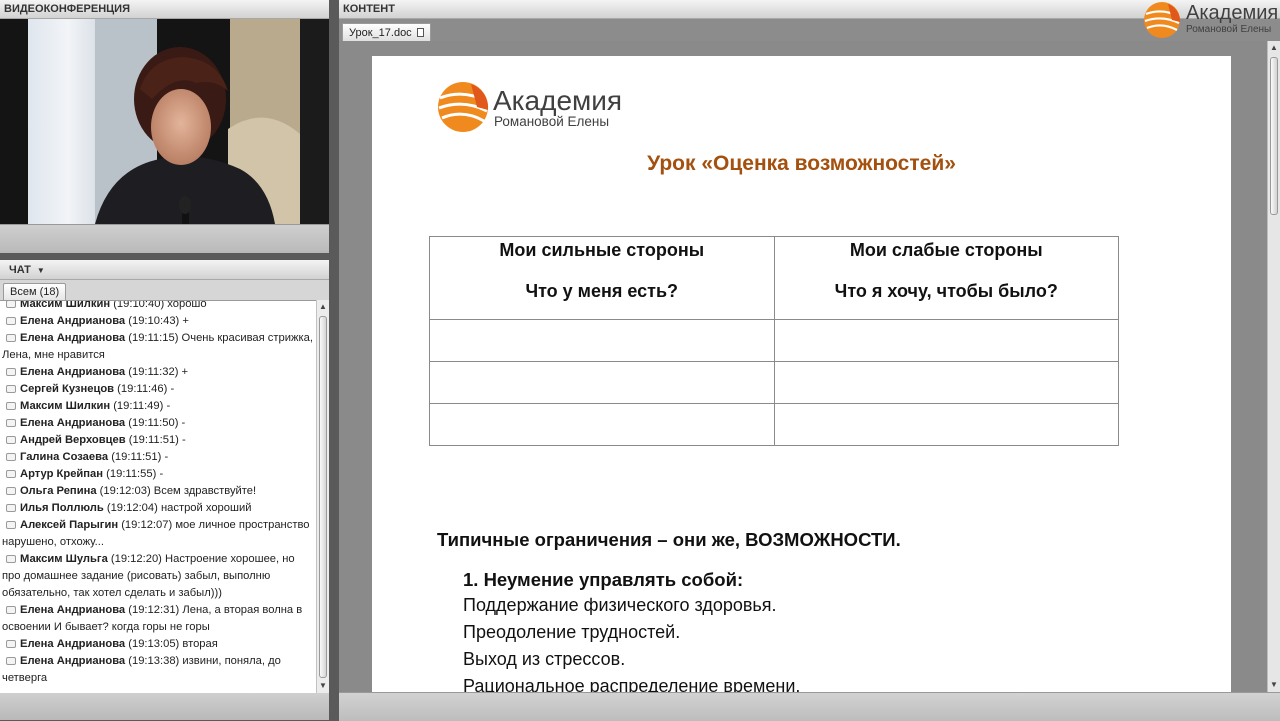  What do you see at coordinates (41, 270) in the screenshot?
I see `chevron-down-icon: ▼` at bounding box center [41, 270].